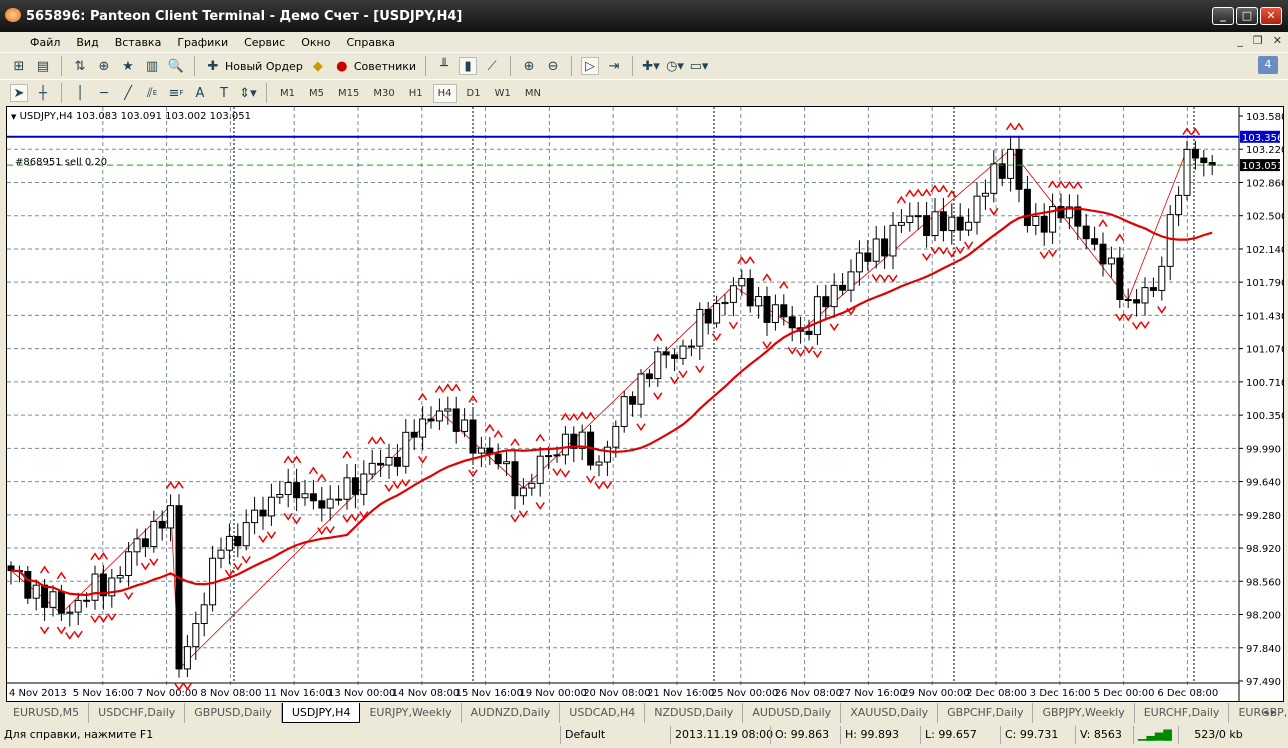 Image resolution: width=1288 pixels, height=748 pixels. I want to click on timeframe-m30: M30, so click(383, 93).